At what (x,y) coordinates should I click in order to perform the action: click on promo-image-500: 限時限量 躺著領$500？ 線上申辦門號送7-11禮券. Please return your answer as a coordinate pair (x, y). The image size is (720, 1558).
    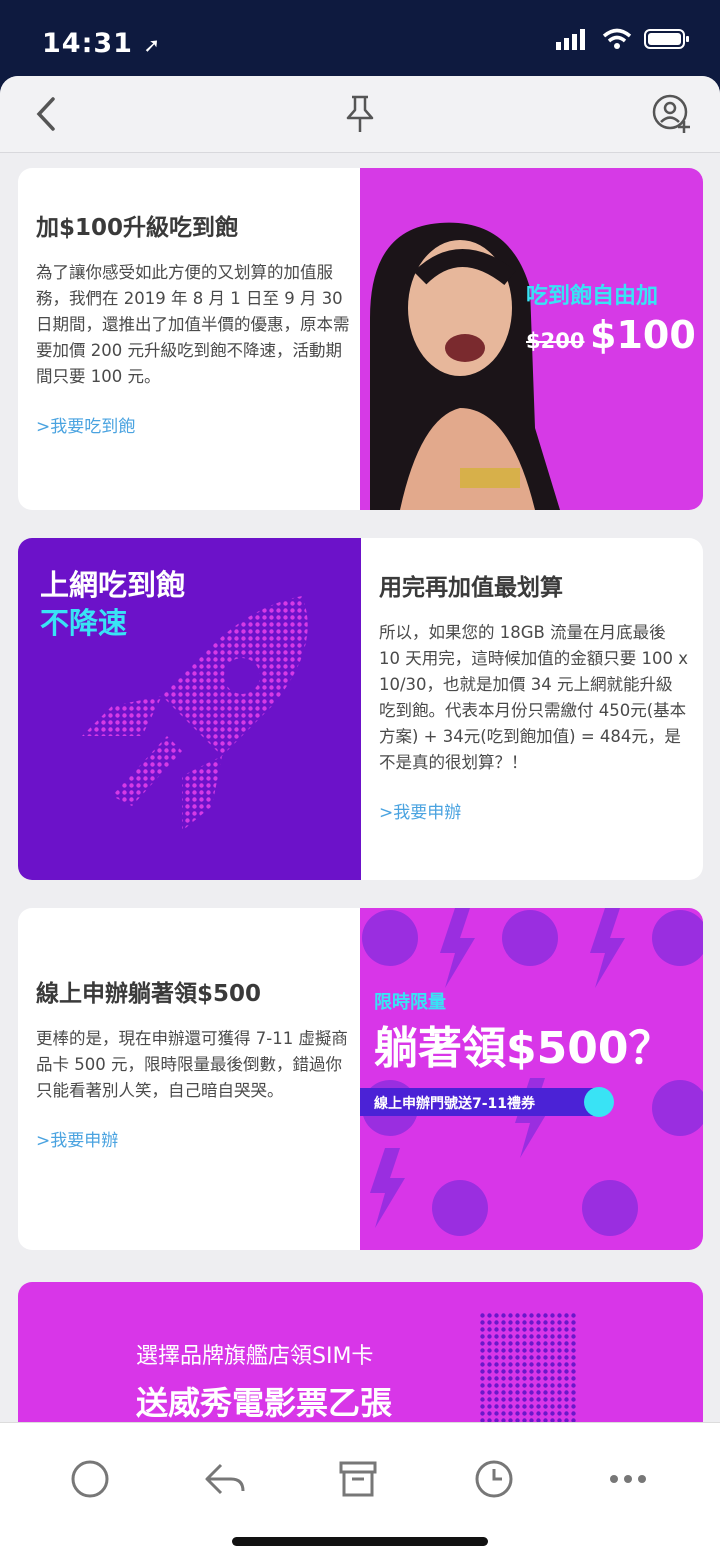
    Looking at the image, I should click on (531, 1079).